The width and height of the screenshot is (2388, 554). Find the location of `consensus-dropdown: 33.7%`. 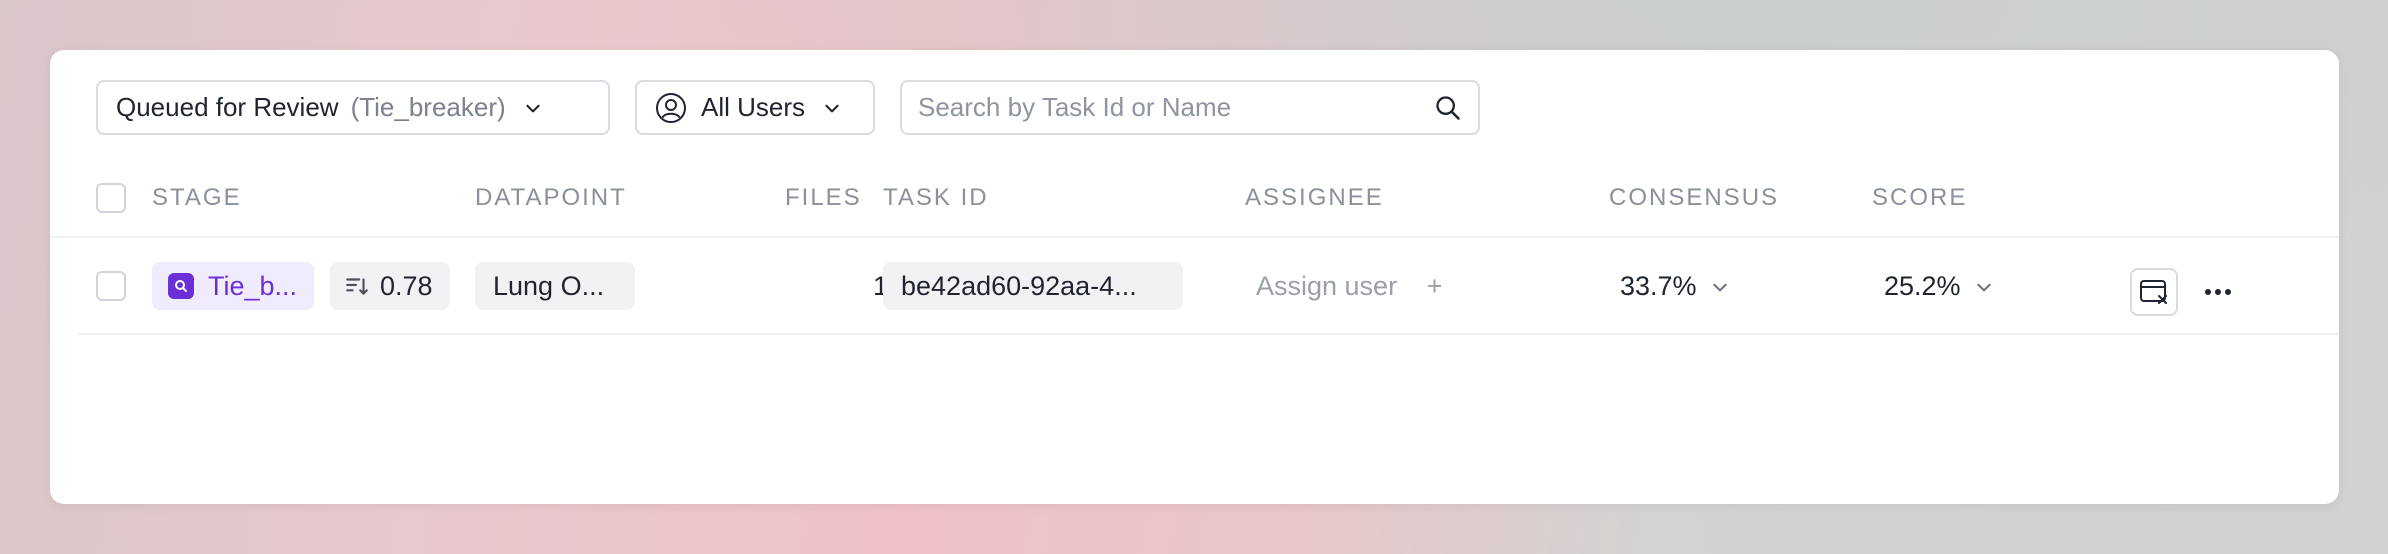

consensus-dropdown: 33.7% is located at coordinates (1674, 286).